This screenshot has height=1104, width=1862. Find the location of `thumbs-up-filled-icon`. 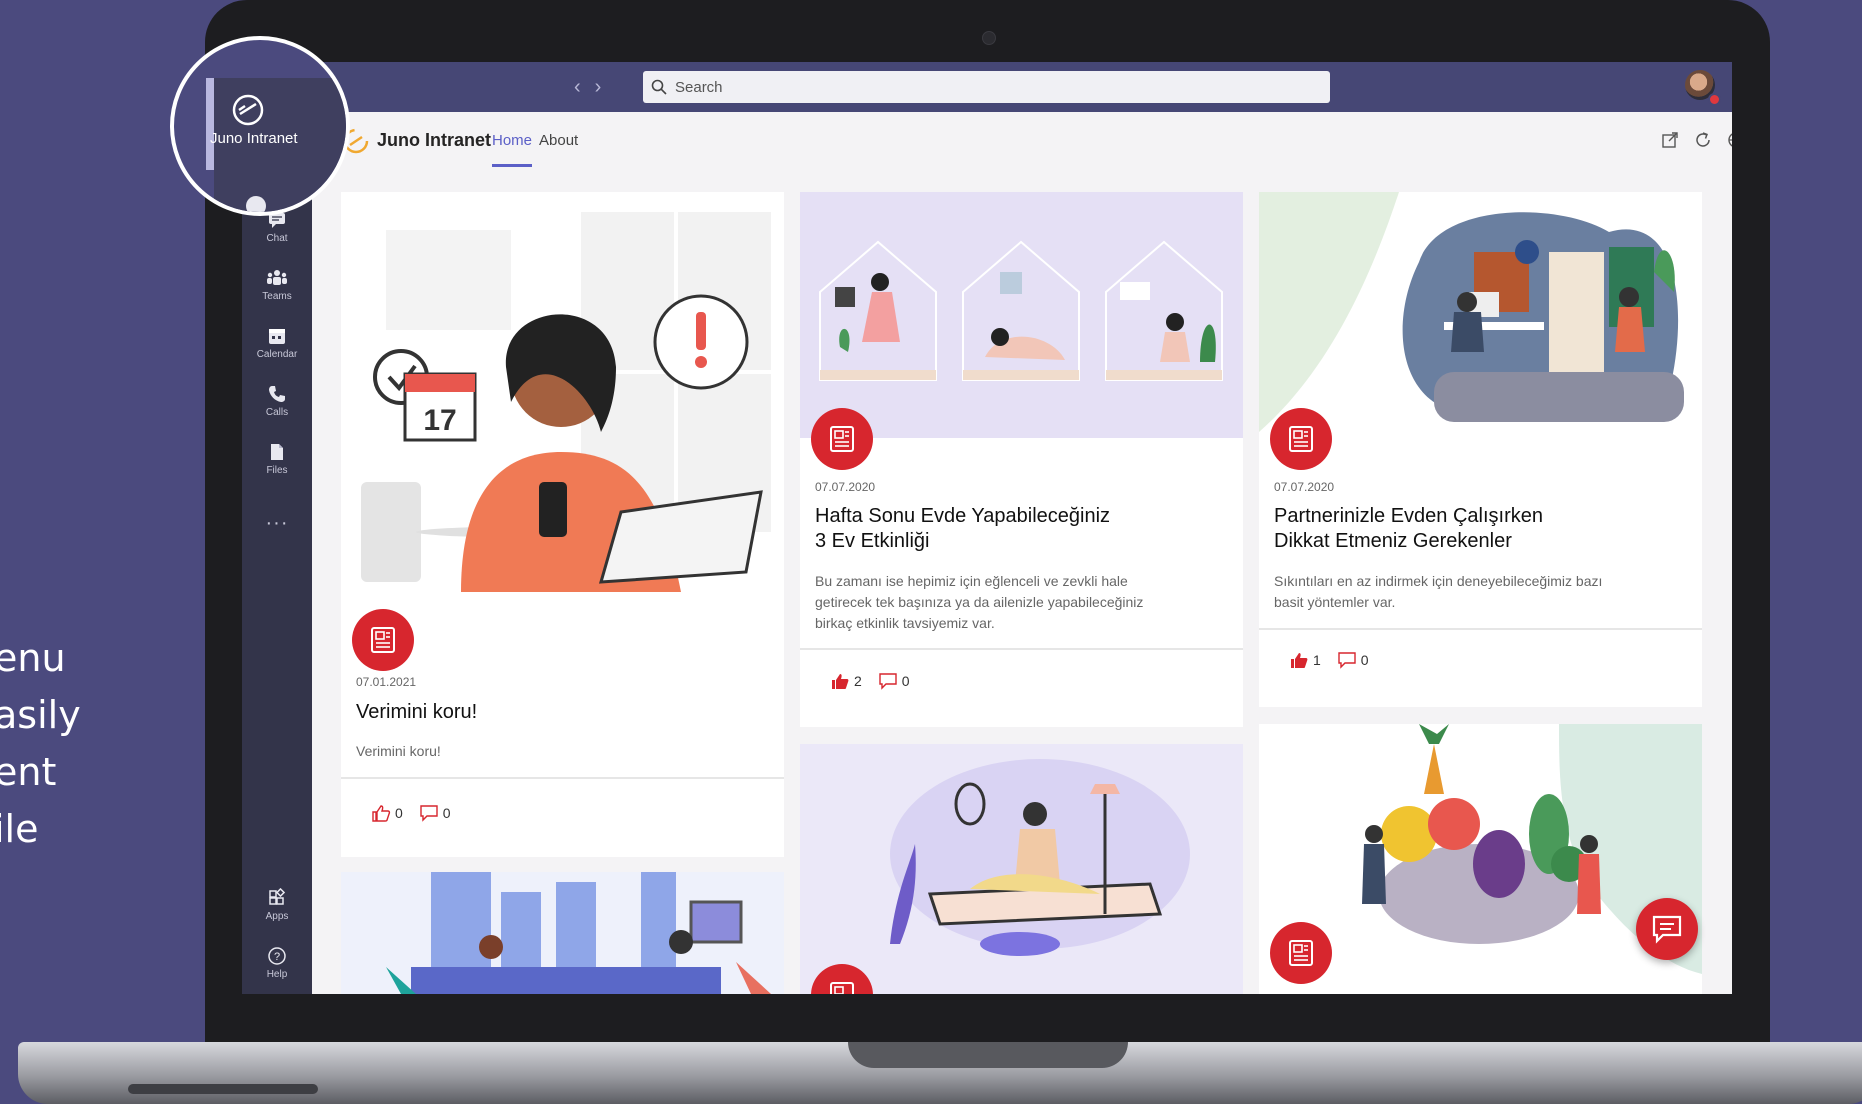

thumbs-up-filled-icon is located at coordinates (1299, 660).